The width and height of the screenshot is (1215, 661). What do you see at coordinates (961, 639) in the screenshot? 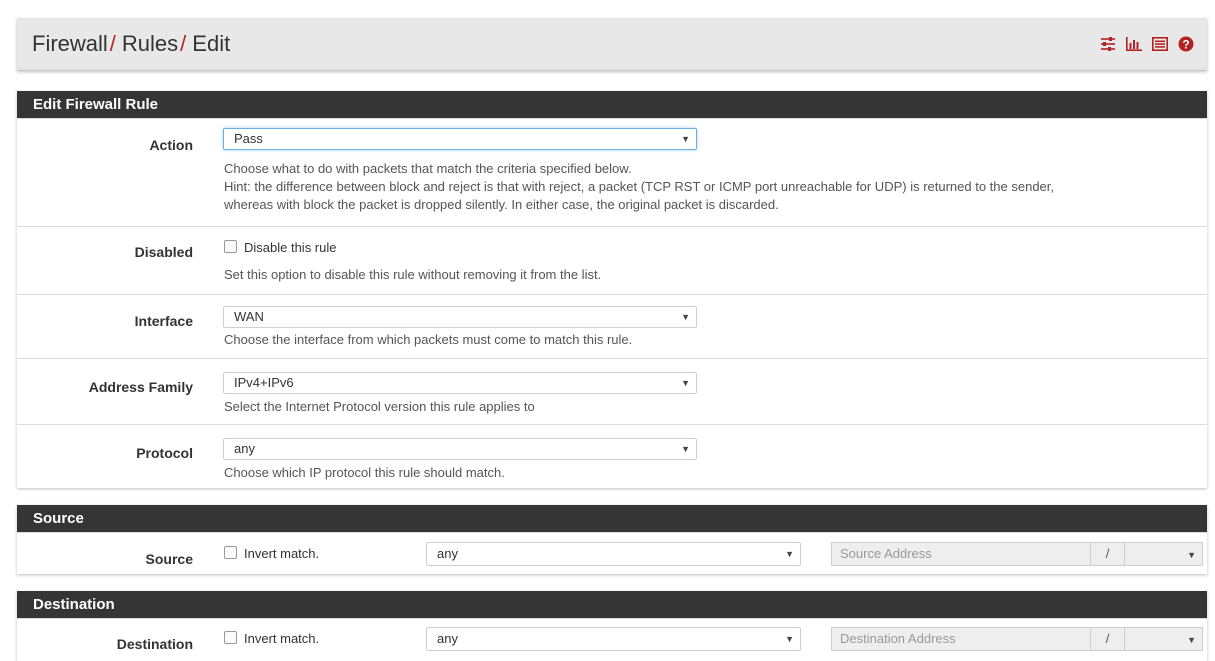
I see `destination-address-input: Destination Address` at bounding box center [961, 639].